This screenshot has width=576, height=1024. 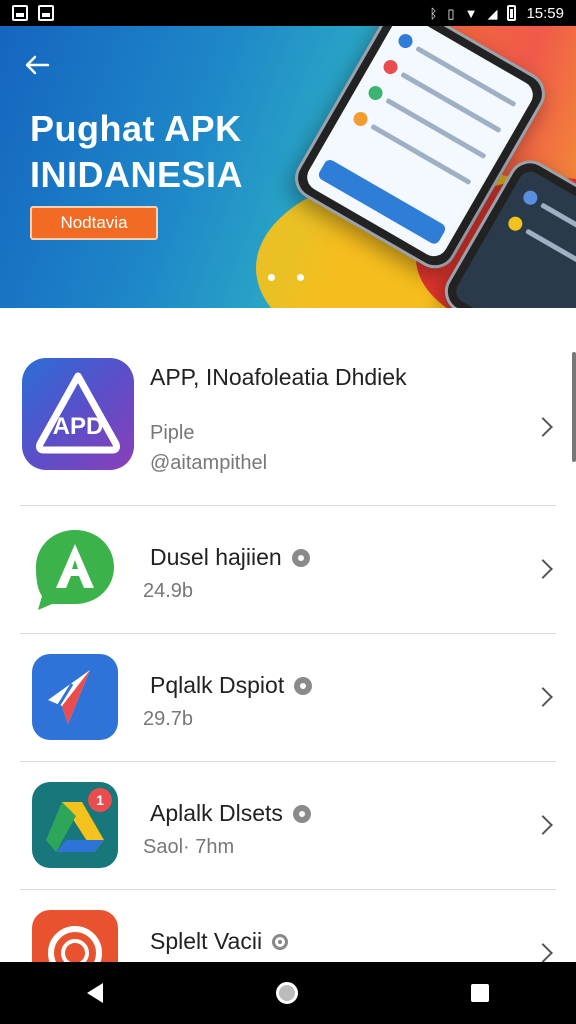 What do you see at coordinates (20, 13) in the screenshot?
I see `gallery-icon` at bounding box center [20, 13].